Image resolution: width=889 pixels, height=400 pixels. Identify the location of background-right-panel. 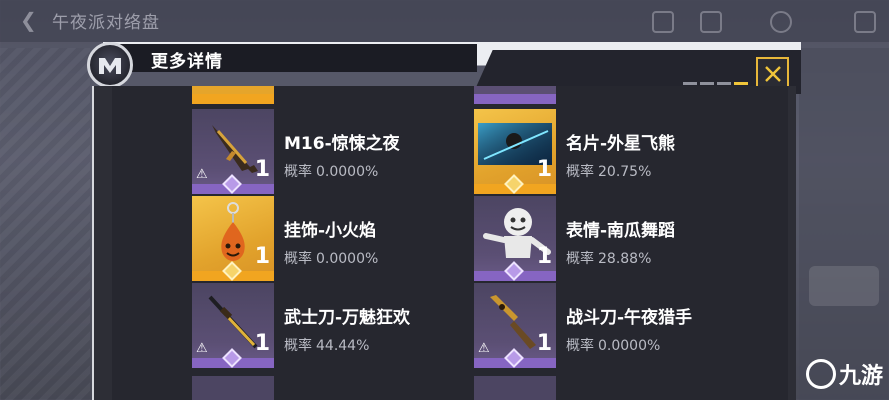
(844, 224).